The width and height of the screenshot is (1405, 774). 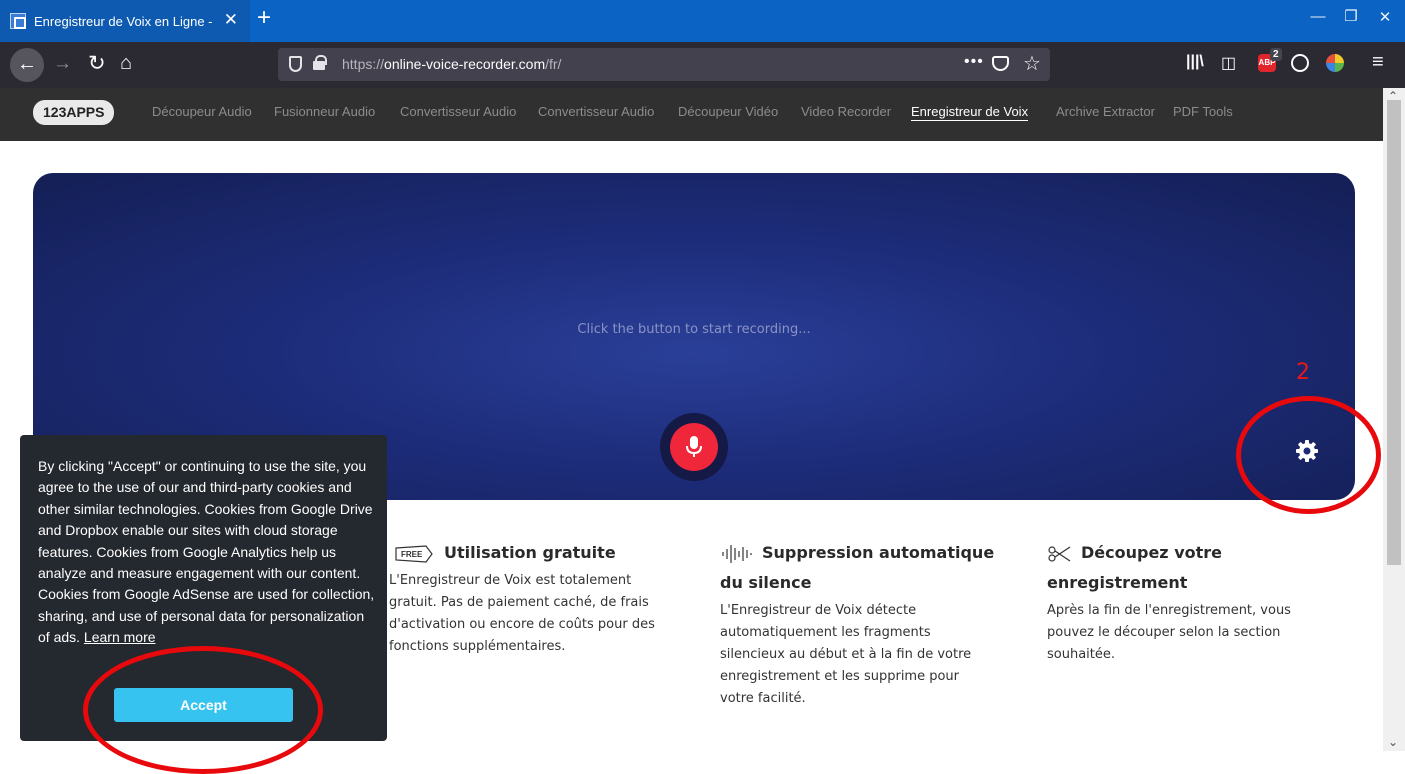 What do you see at coordinates (1385, 17) in the screenshot?
I see `window-close-icon: ✕` at bounding box center [1385, 17].